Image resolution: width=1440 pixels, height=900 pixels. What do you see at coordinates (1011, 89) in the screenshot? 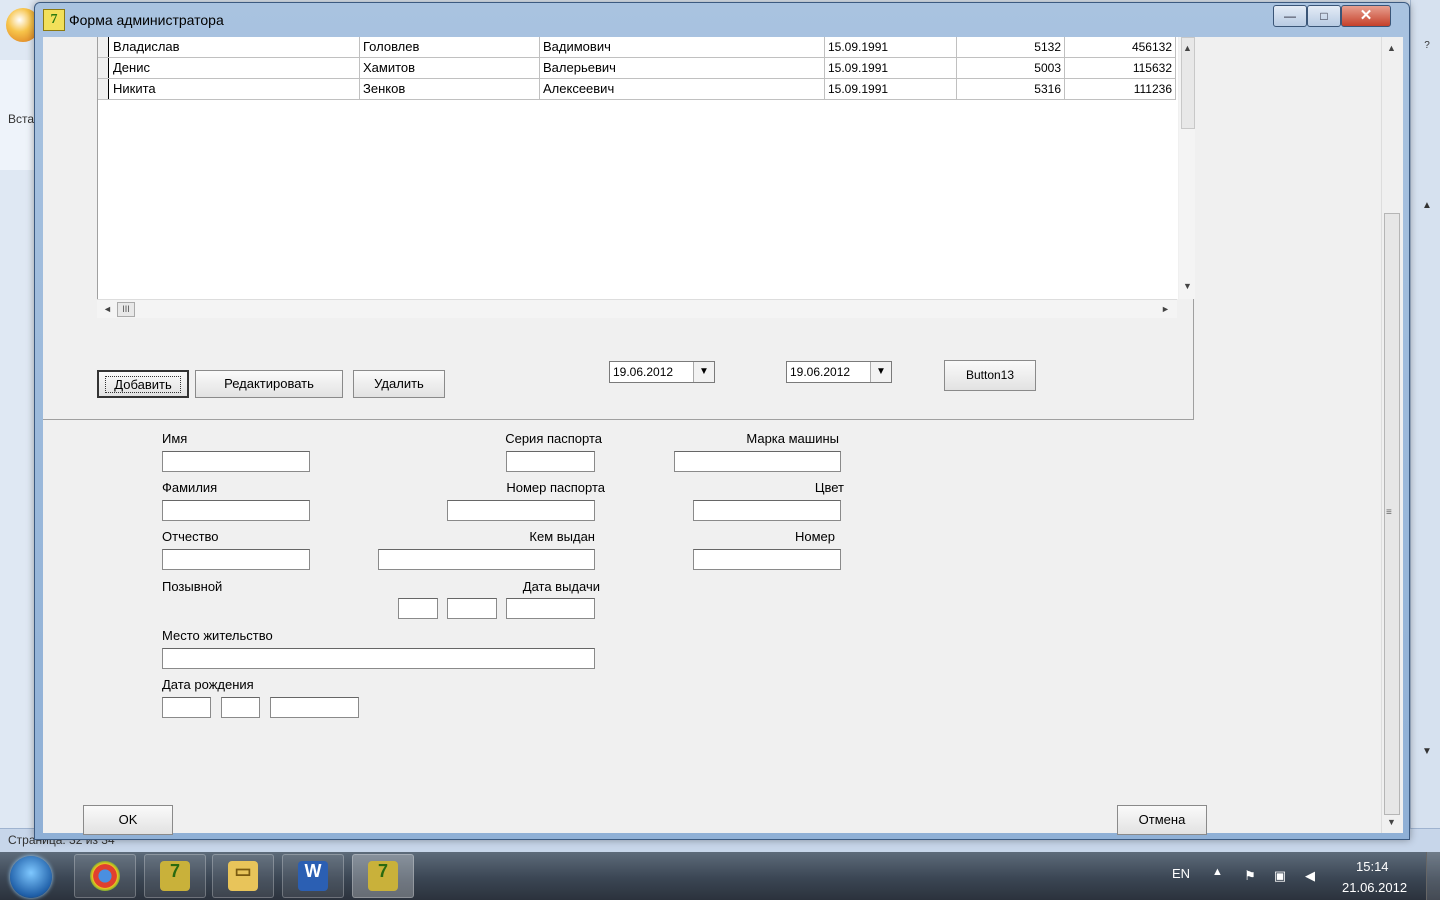
I see `table-cell-n1: 5316` at bounding box center [1011, 89].